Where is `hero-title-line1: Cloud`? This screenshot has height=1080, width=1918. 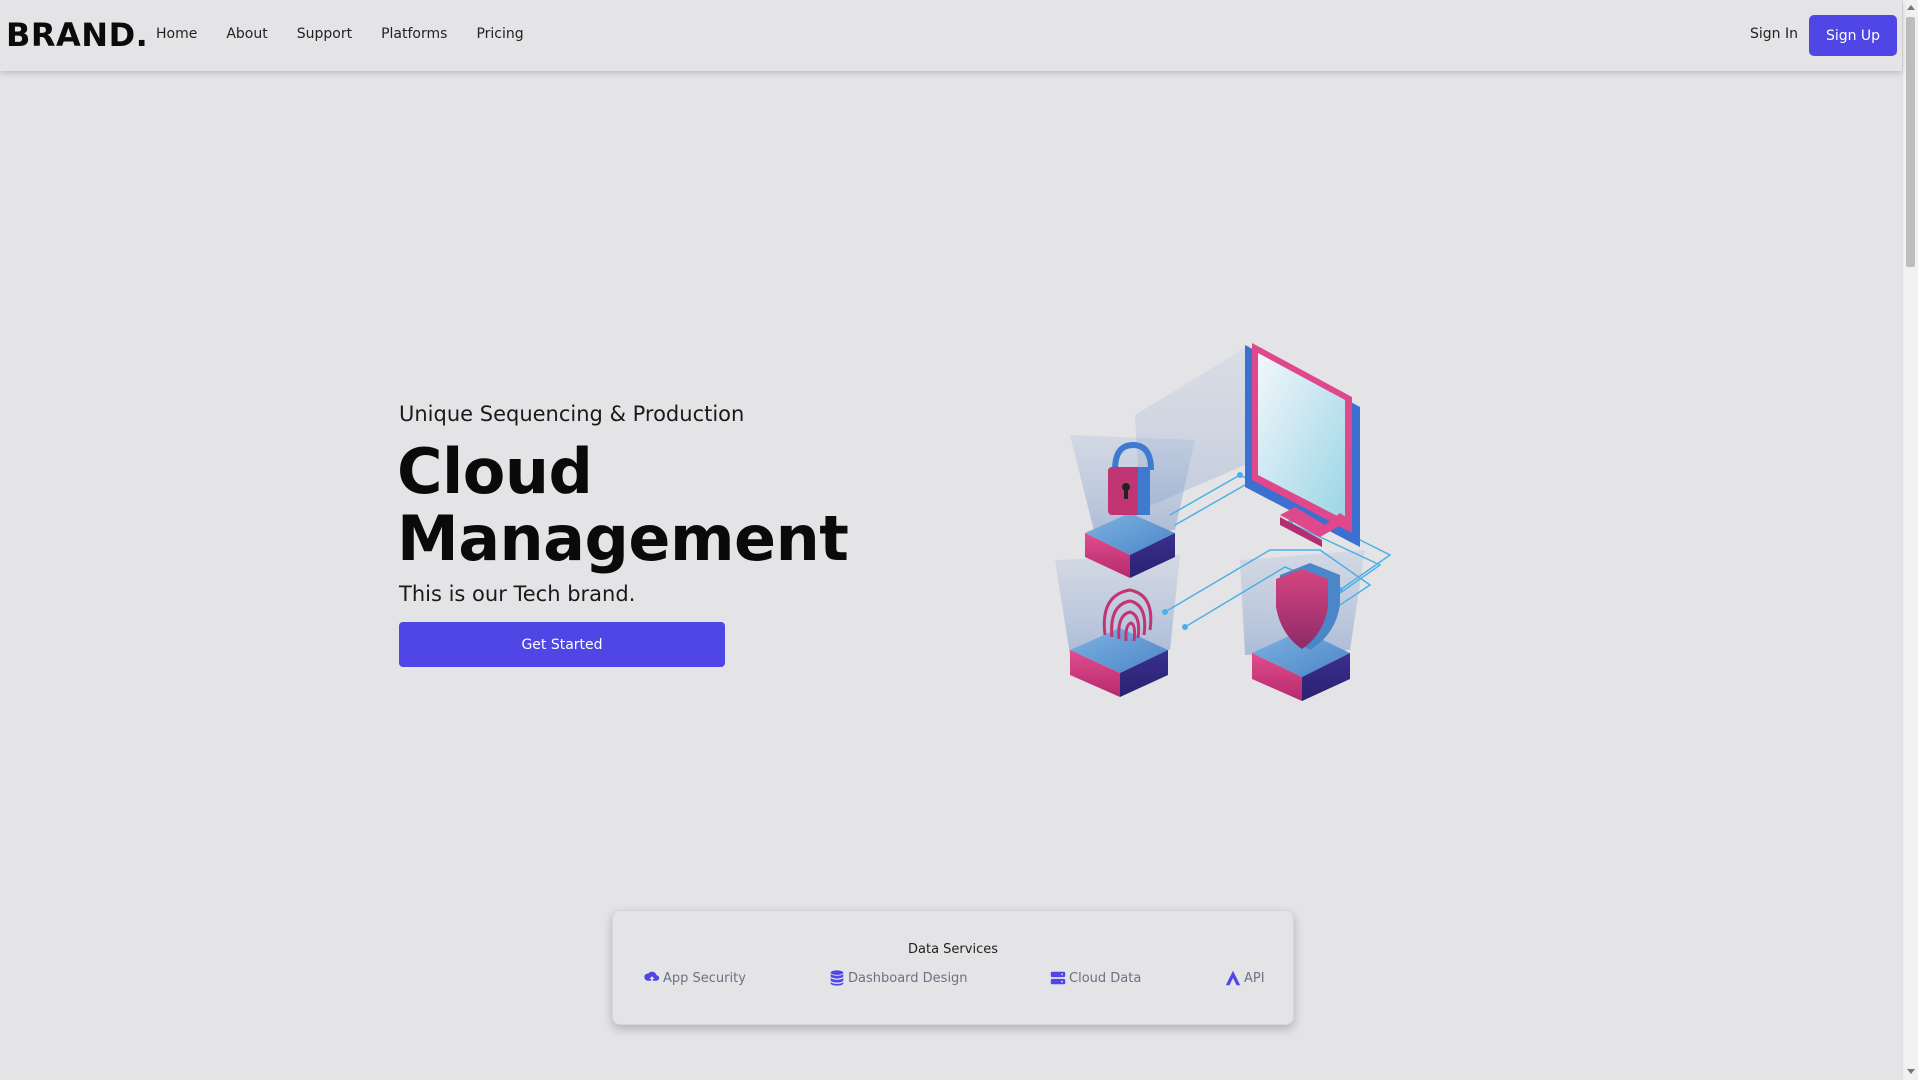 hero-title-line1: Cloud is located at coordinates (495, 471).